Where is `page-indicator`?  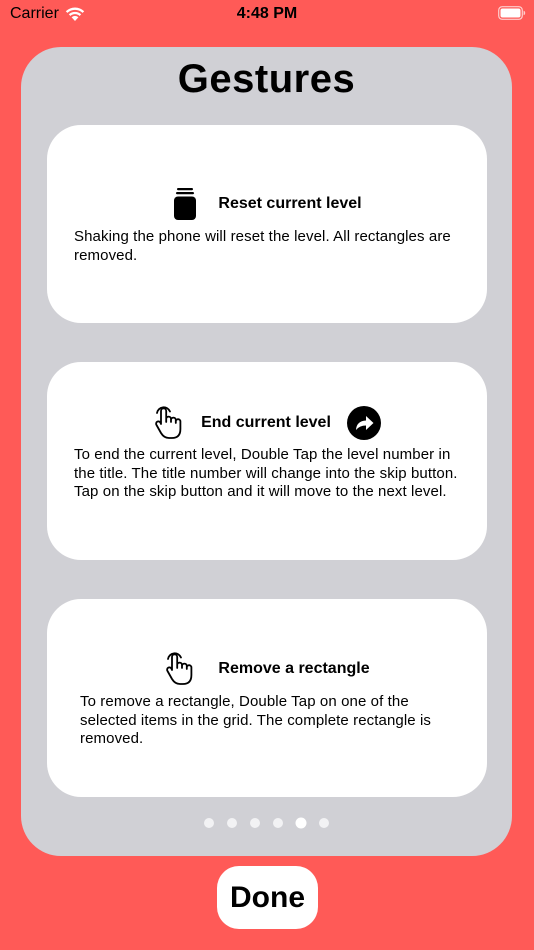
page-indicator is located at coordinates (266, 823).